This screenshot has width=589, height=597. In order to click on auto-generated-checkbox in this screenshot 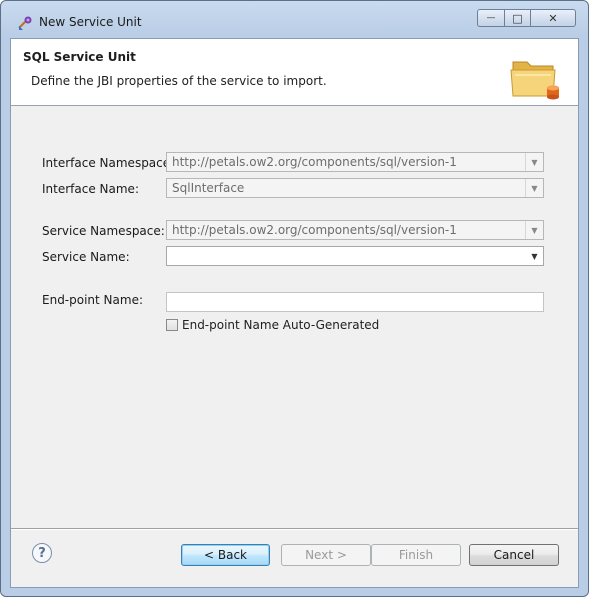, I will do `click(172, 325)`.